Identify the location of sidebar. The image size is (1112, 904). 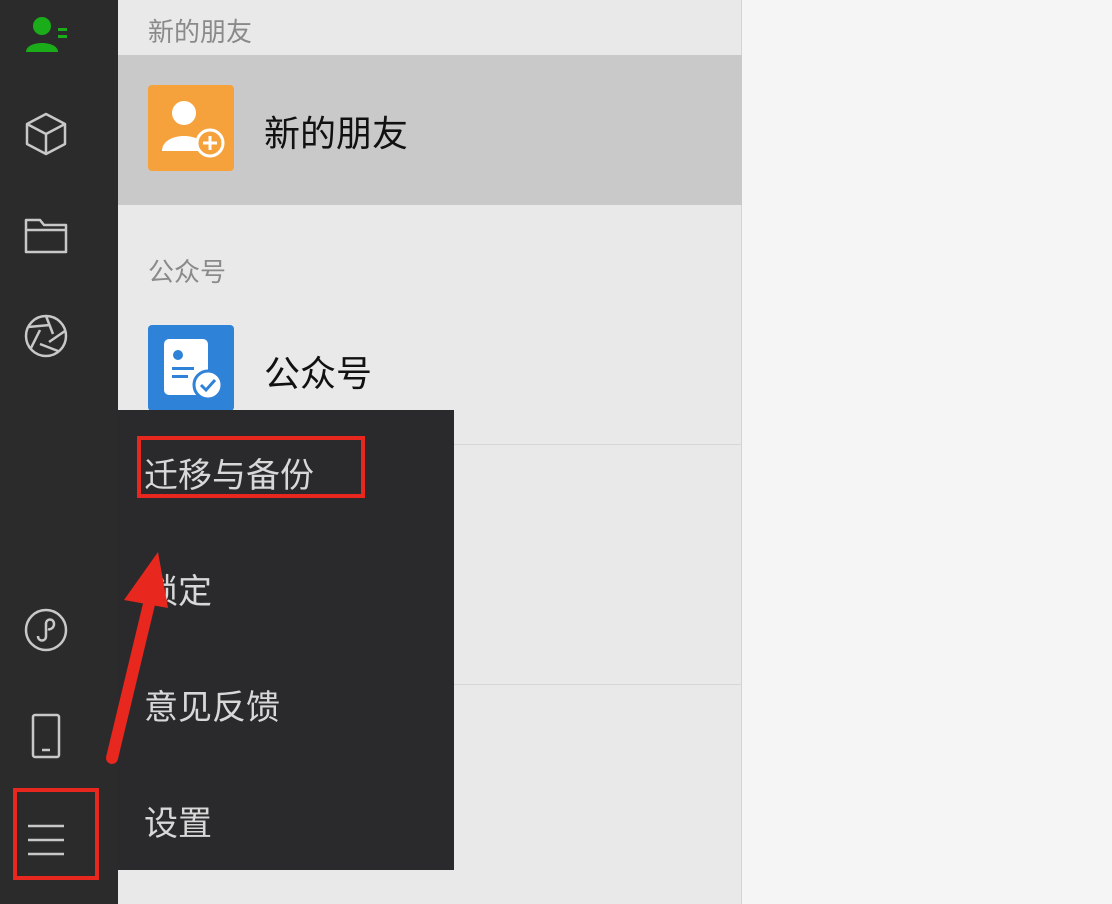
(59, 452).